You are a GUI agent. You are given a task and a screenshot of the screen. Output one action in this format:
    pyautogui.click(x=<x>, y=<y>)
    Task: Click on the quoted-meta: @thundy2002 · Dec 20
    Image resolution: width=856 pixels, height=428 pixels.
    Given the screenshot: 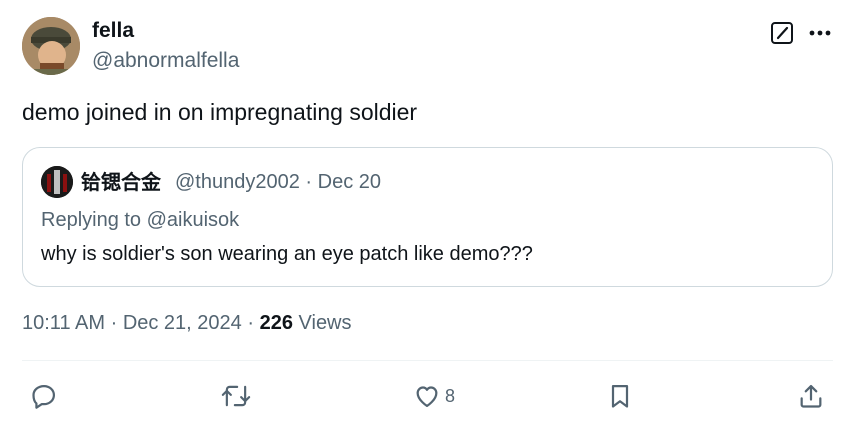 What is the action you would take?
    pyautogui.click(x=278, y=182)
    